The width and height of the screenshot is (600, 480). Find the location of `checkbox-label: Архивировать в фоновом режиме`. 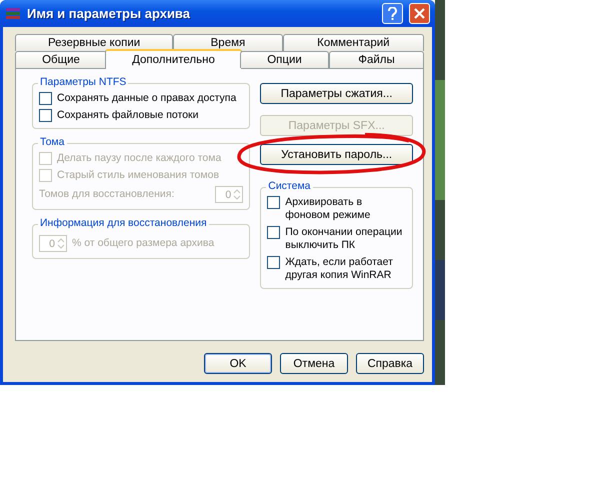

checkbox-label: Архивировать в фоновом режиме is located at coordinates (328, 209).